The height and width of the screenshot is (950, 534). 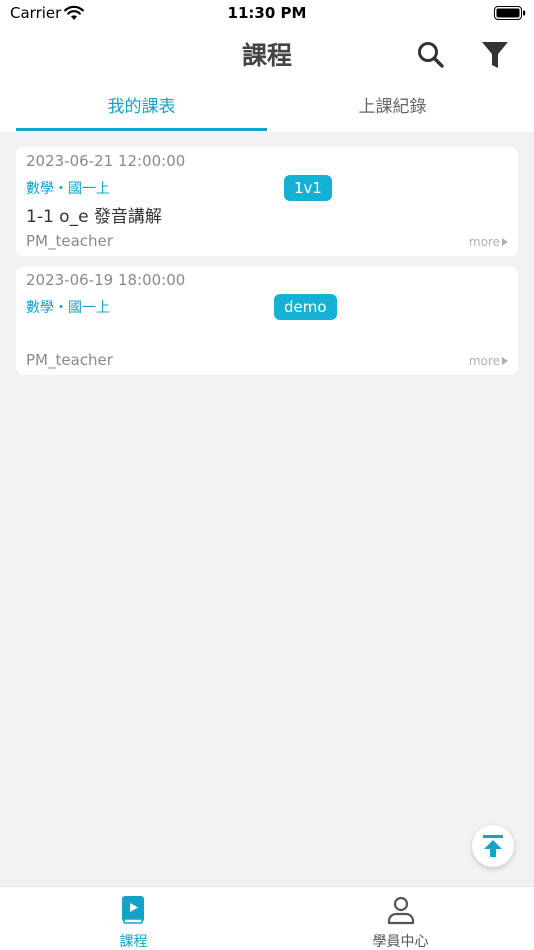 What do you see at coordinates (401, 910) in the screenshot?
I see `user-icon` at bounding box center [401, 910].